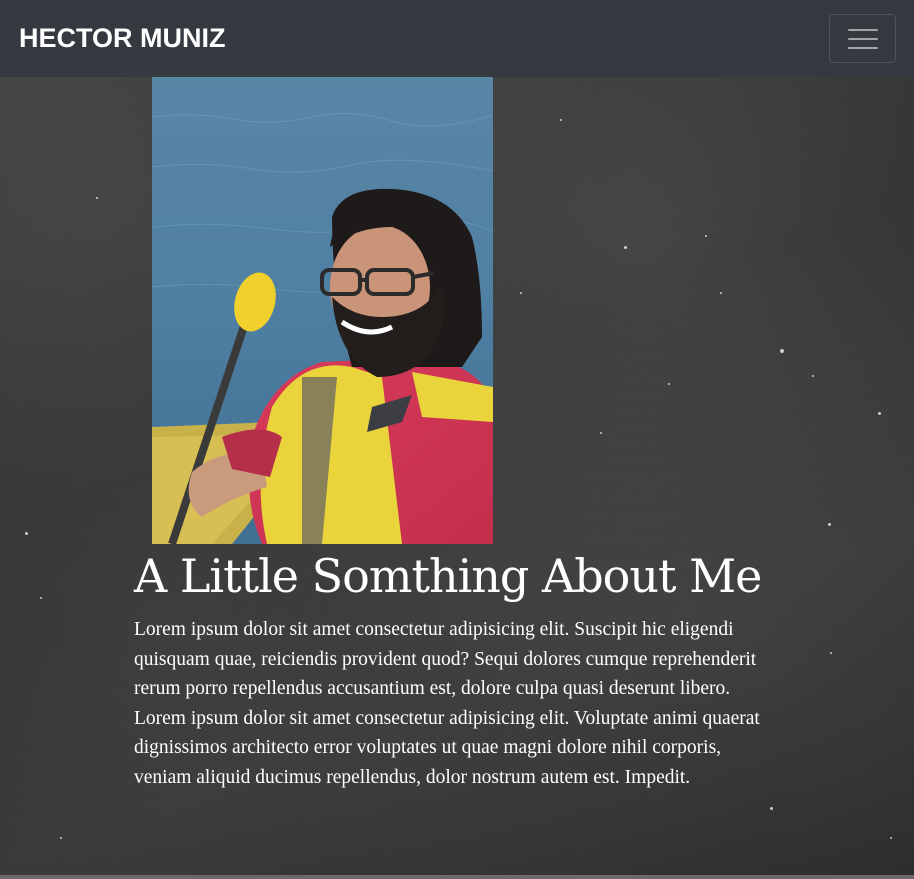  I want to click on navbar-toggler-button, so click(862, 38).